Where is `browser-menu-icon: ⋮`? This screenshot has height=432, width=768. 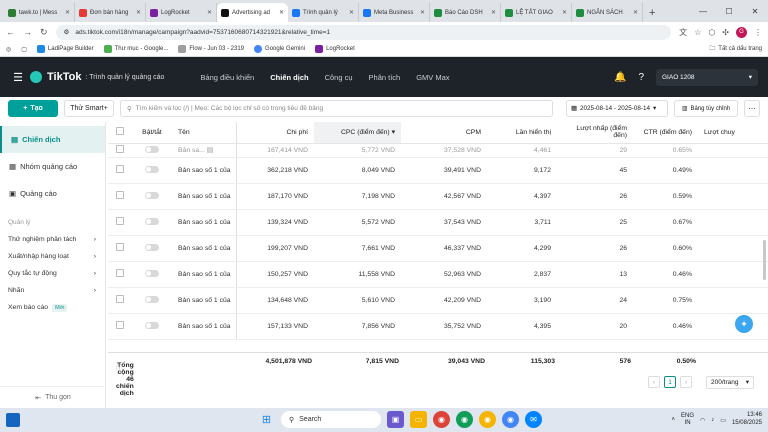 browser-menu-icon: ⋮ is located at coordinates (758, 32).